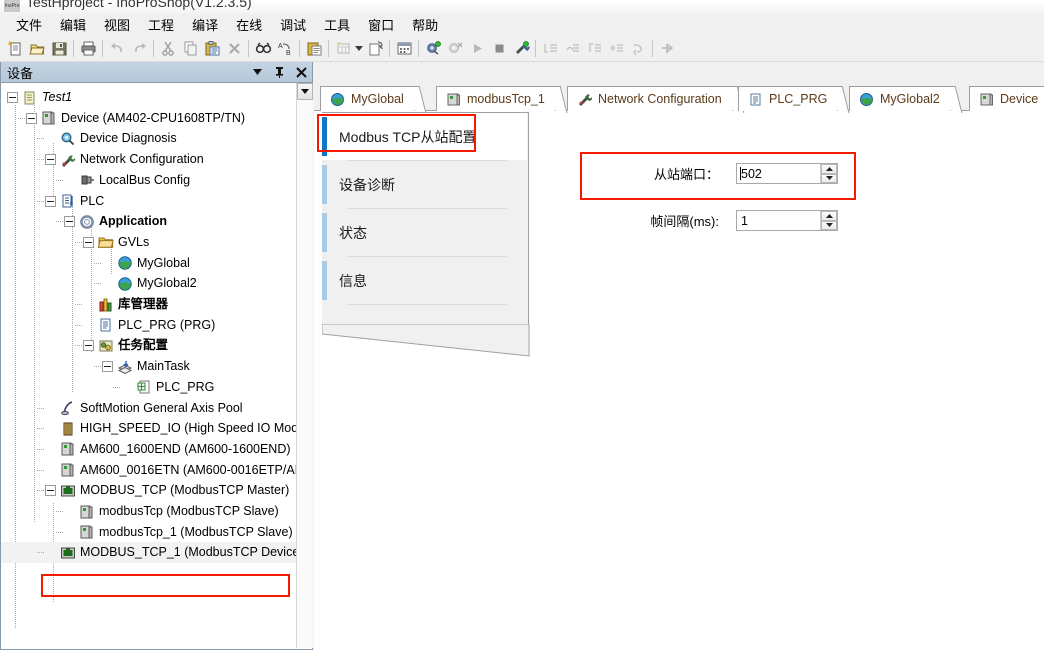 The image size is (1044, 650). What do you see at coordinates (375, 48) in the screenshot?
I see `new-window-icon` at bounding box center [375, 48].